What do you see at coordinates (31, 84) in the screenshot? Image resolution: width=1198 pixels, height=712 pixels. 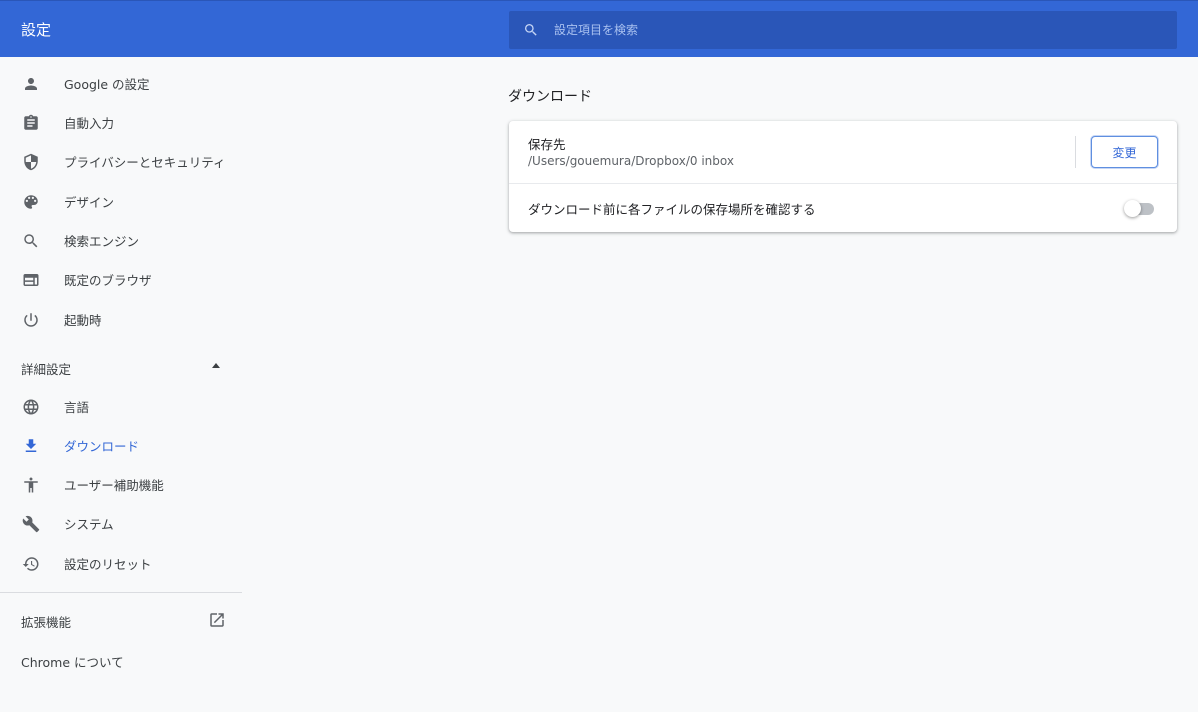 I see `person-icon` at bounding box center [31, 84].